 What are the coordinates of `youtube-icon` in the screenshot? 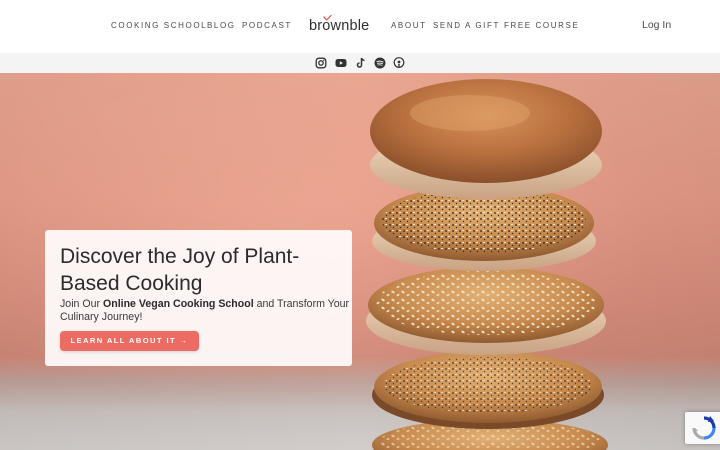 It's located at (341, 63).